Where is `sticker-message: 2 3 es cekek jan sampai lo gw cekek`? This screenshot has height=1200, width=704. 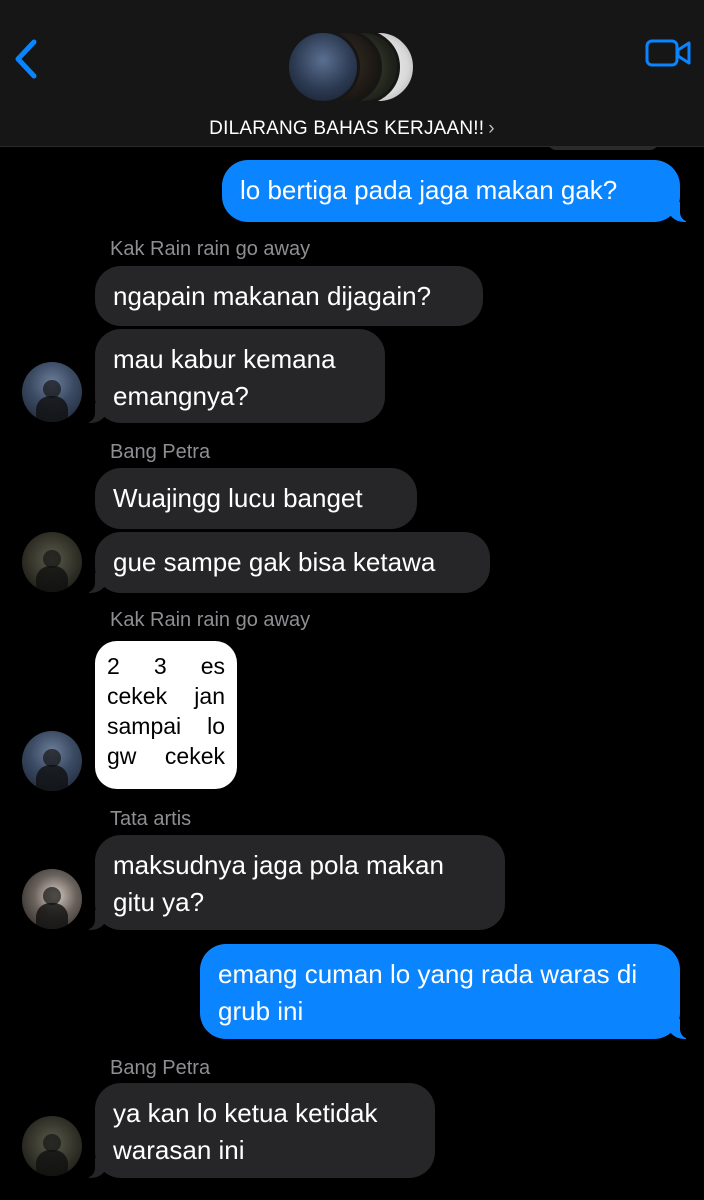 sticker-message: 2 3 es cekek jan sampai lo gw cekek is located at coordinates (166, 715).